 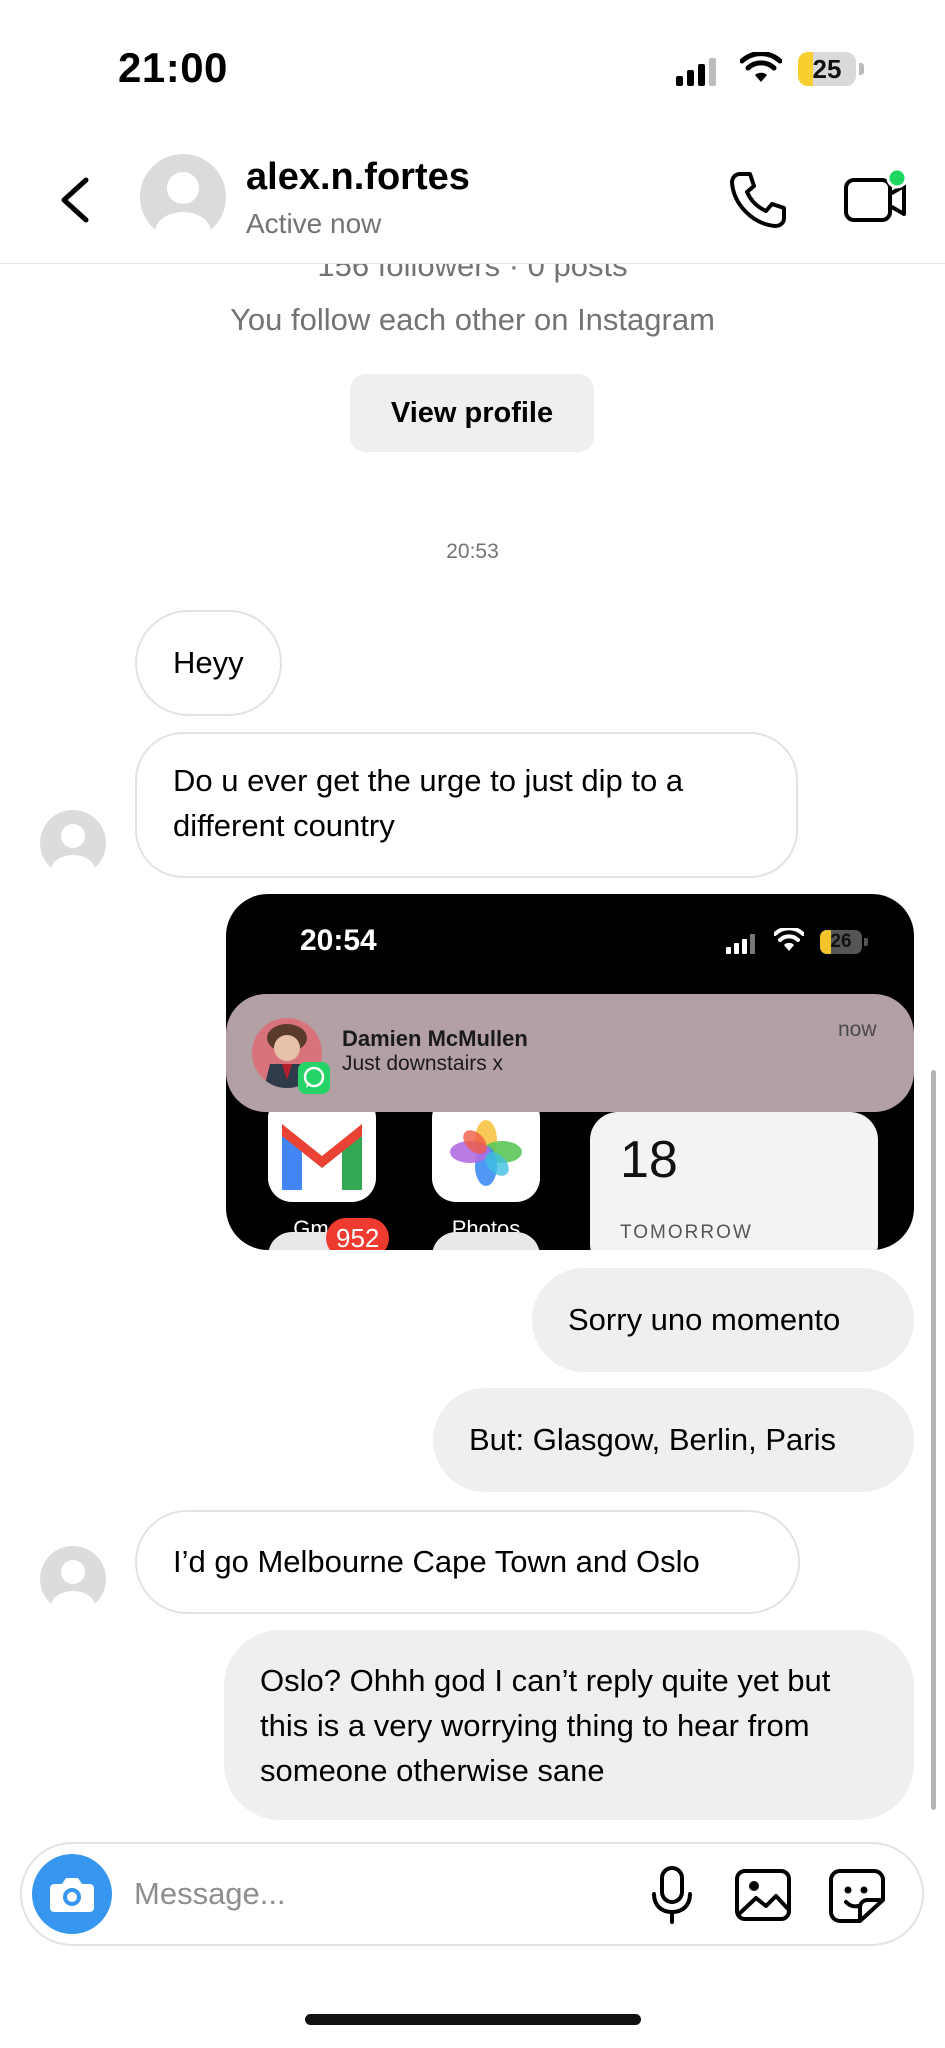 I want to click on message-bubble-outgoing: But: Glasgow, Berlin, Paris, so click(x=673, y=1440).